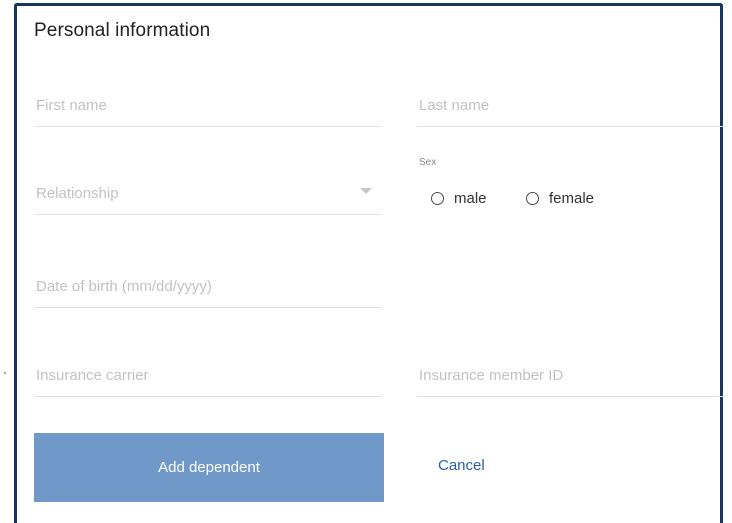 Image resolution: width=732 pixels, height=523 pixels. What do you see at coordinates (428, 162) in the screenshot?
I see `sex-label: Sex` at bounding box center [428, 162].